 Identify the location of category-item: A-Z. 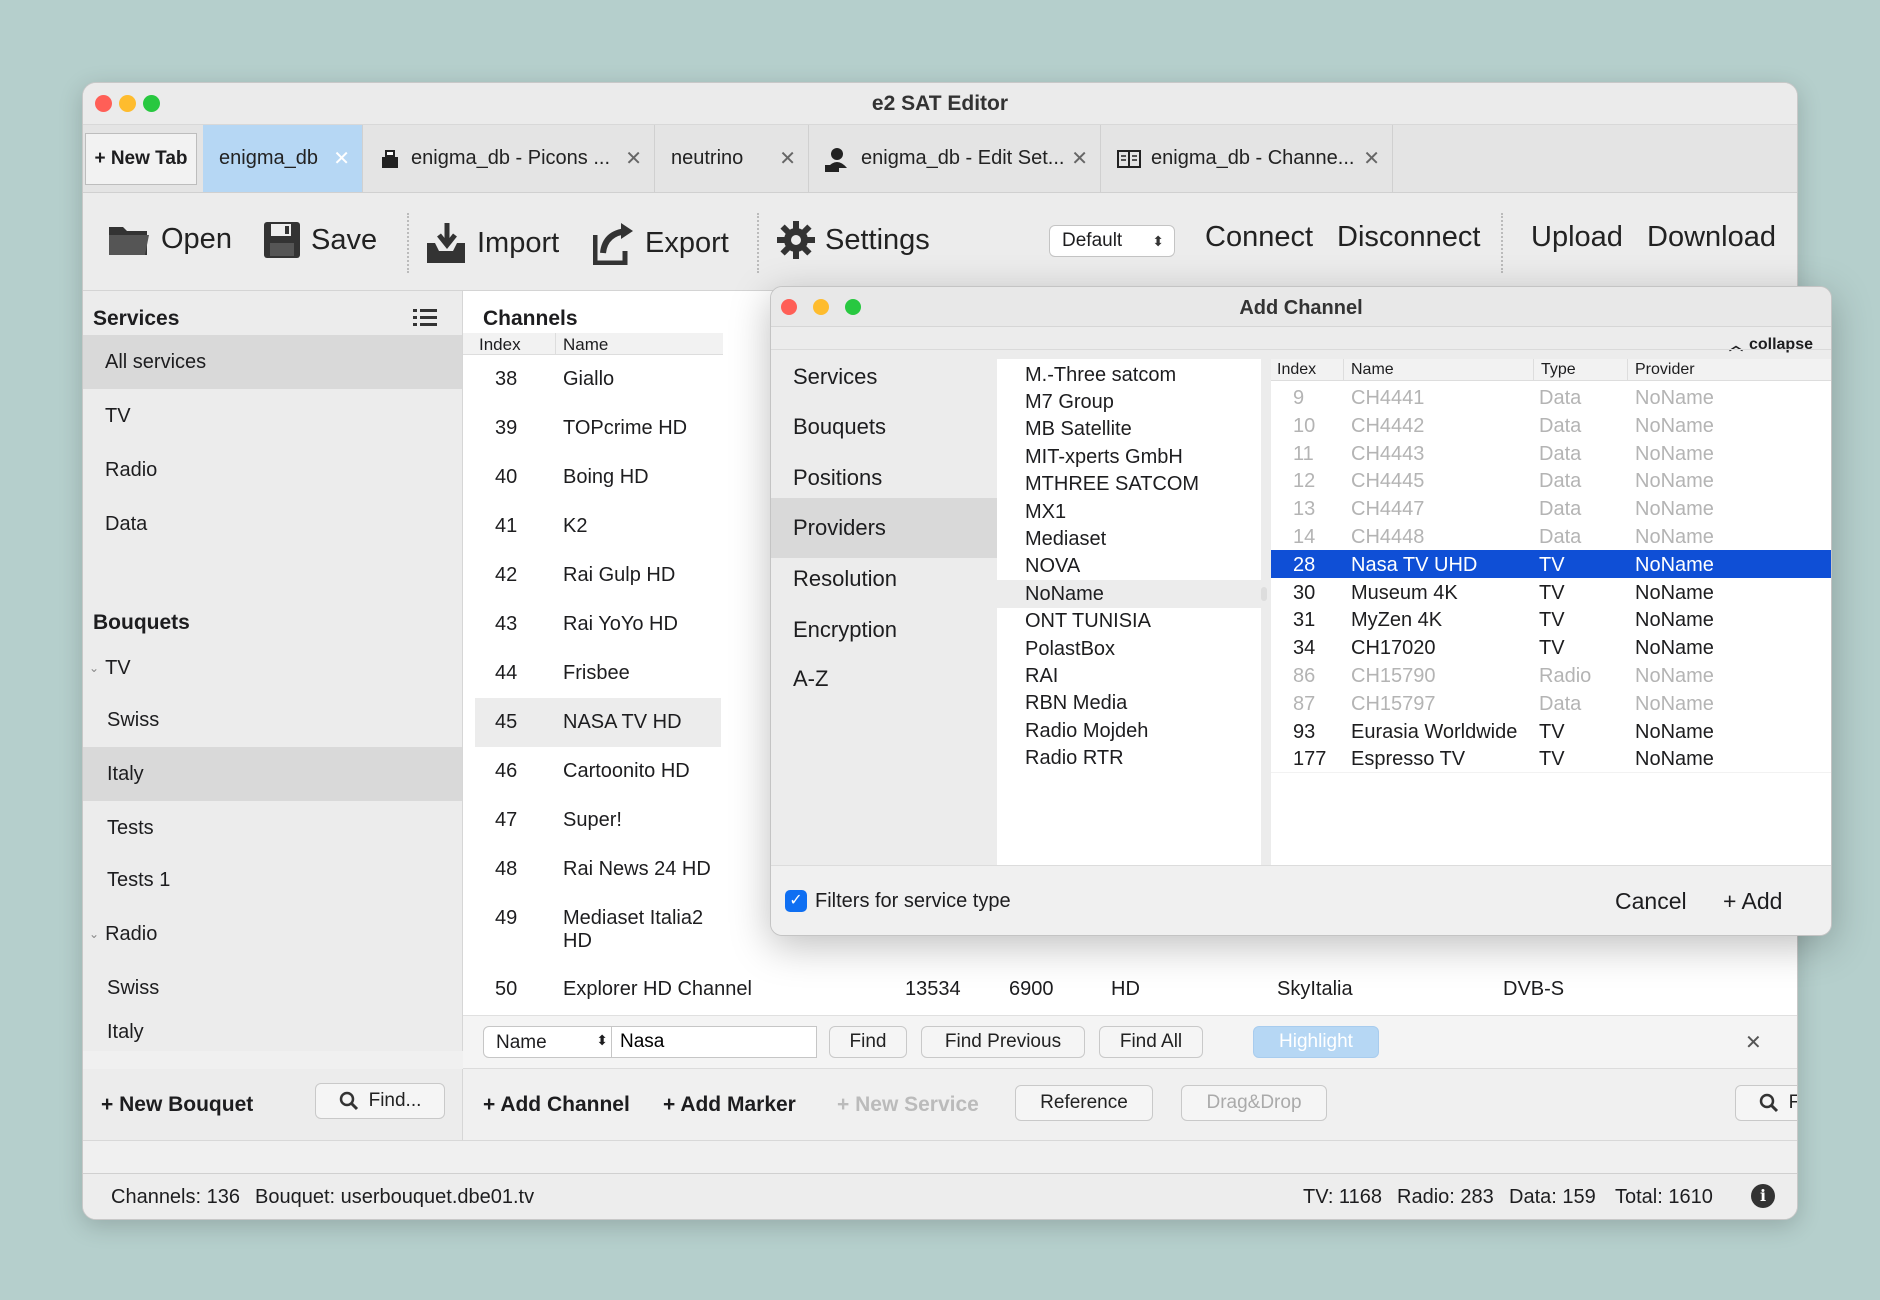
(884, 679).